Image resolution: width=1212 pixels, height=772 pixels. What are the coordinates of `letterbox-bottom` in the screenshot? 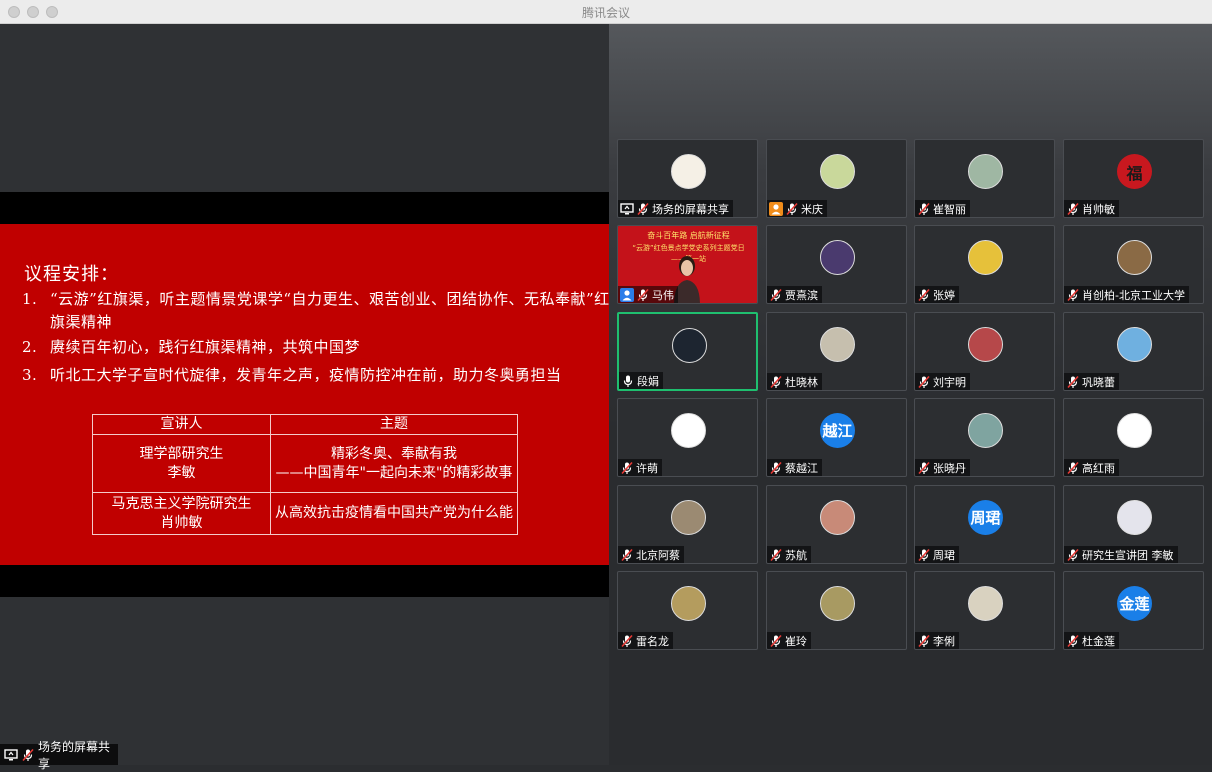 It's located at (304, 581).